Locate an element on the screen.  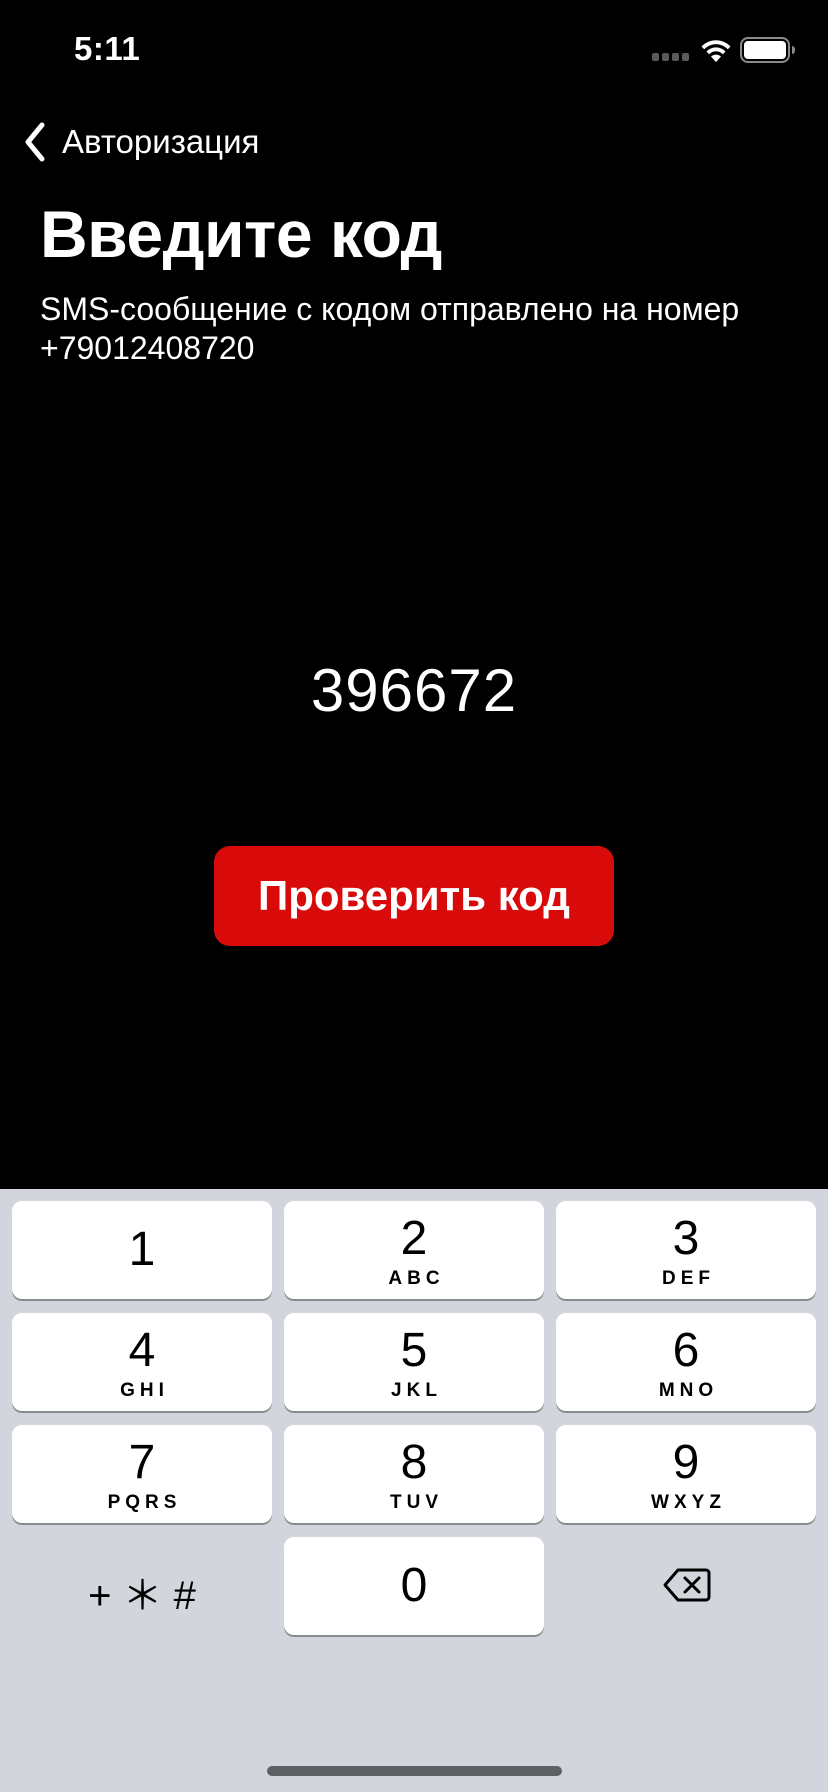
key-digit: 0 is located at coordinates (414, 1585).